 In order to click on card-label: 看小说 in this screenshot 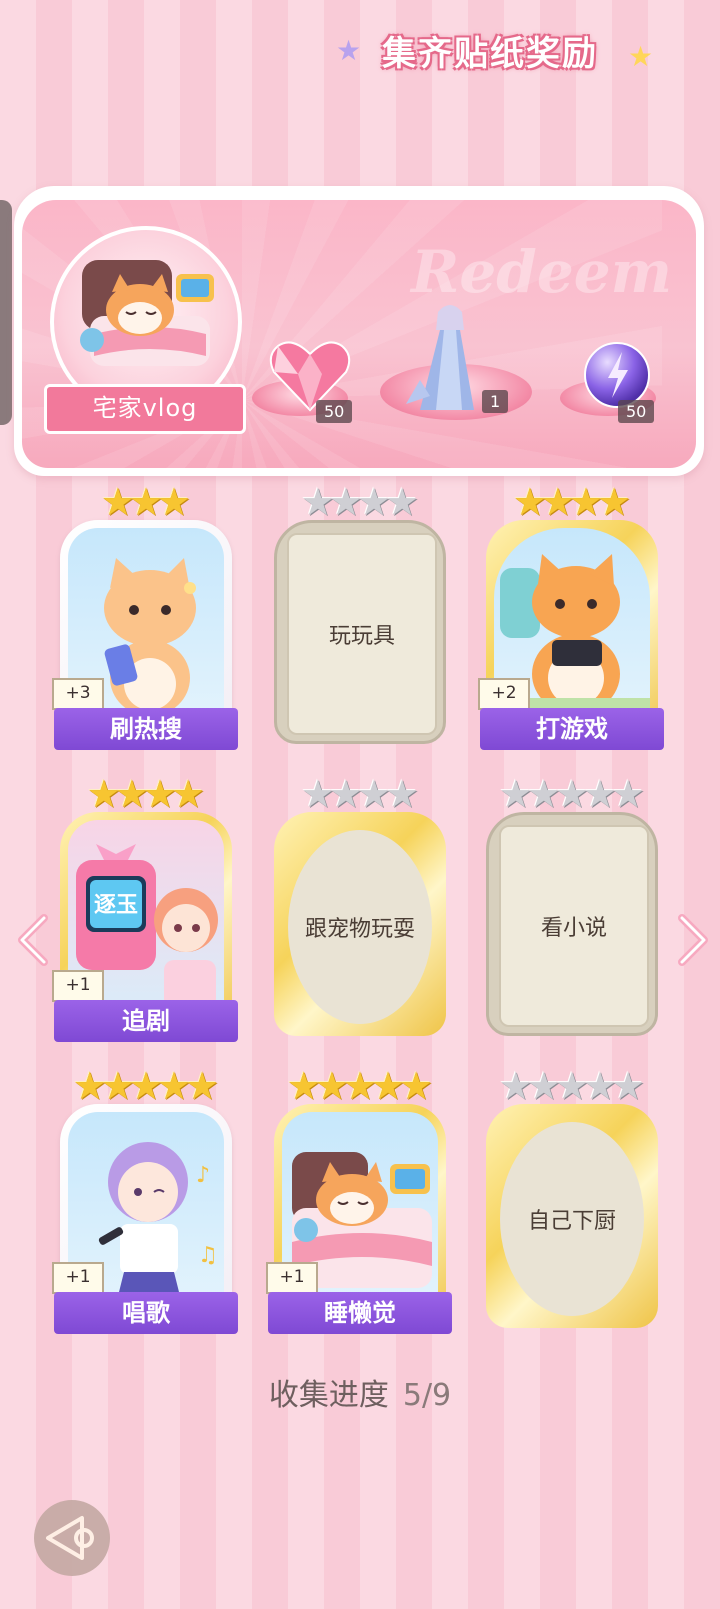, I will do `click(573, 928)`.